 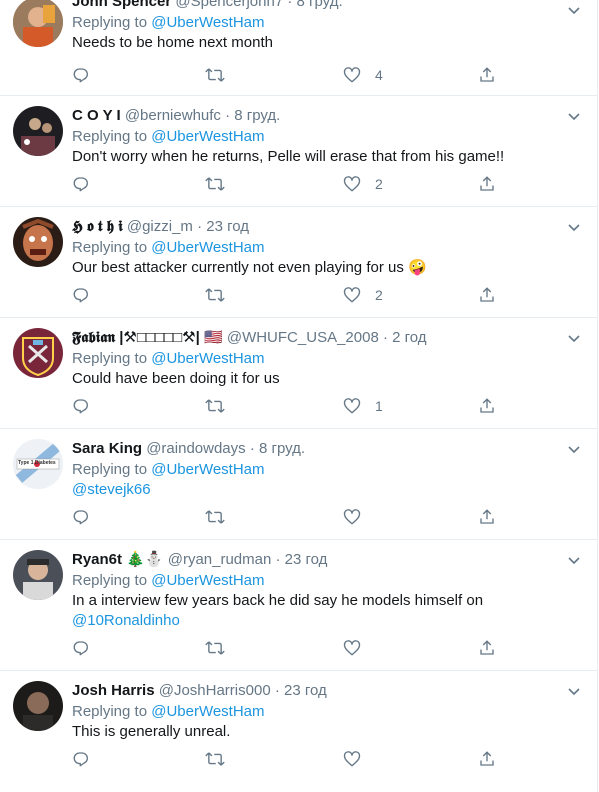 I want to click on display-name: Sara King, so click(x=107, y=448).